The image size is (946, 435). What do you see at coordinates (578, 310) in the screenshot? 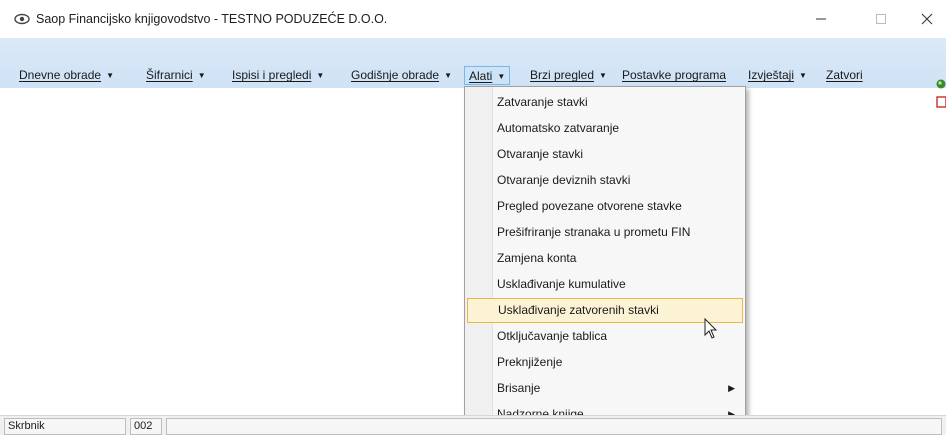
I see `menu-item-label: Usklađivanje zatvorenih stavki` at bounding box center [578, 310].